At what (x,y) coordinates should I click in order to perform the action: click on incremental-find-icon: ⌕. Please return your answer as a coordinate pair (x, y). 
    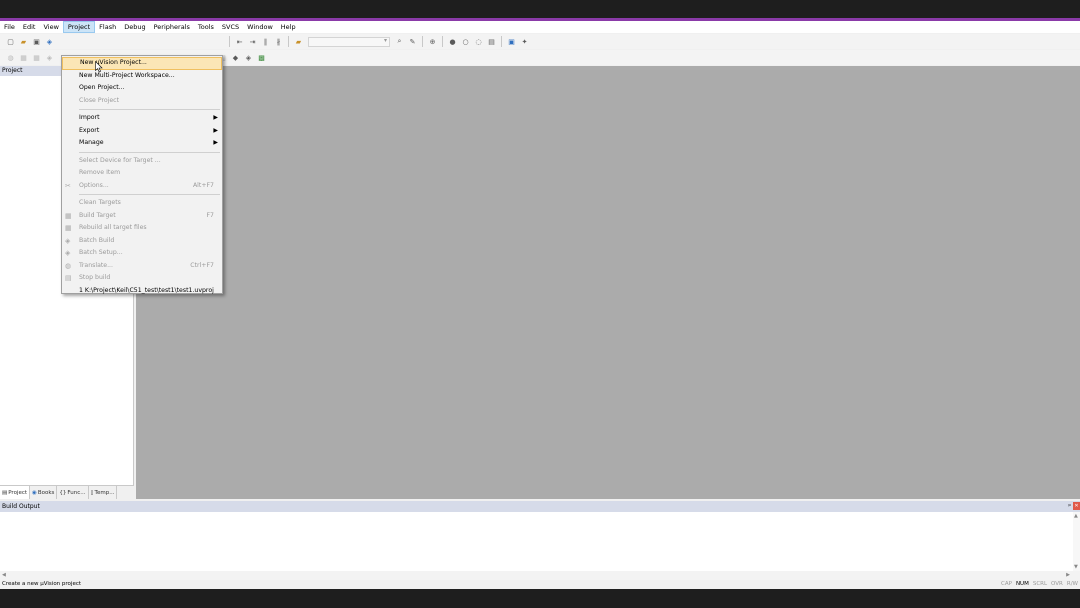
    Looking at the image, I should click on (399, 41).